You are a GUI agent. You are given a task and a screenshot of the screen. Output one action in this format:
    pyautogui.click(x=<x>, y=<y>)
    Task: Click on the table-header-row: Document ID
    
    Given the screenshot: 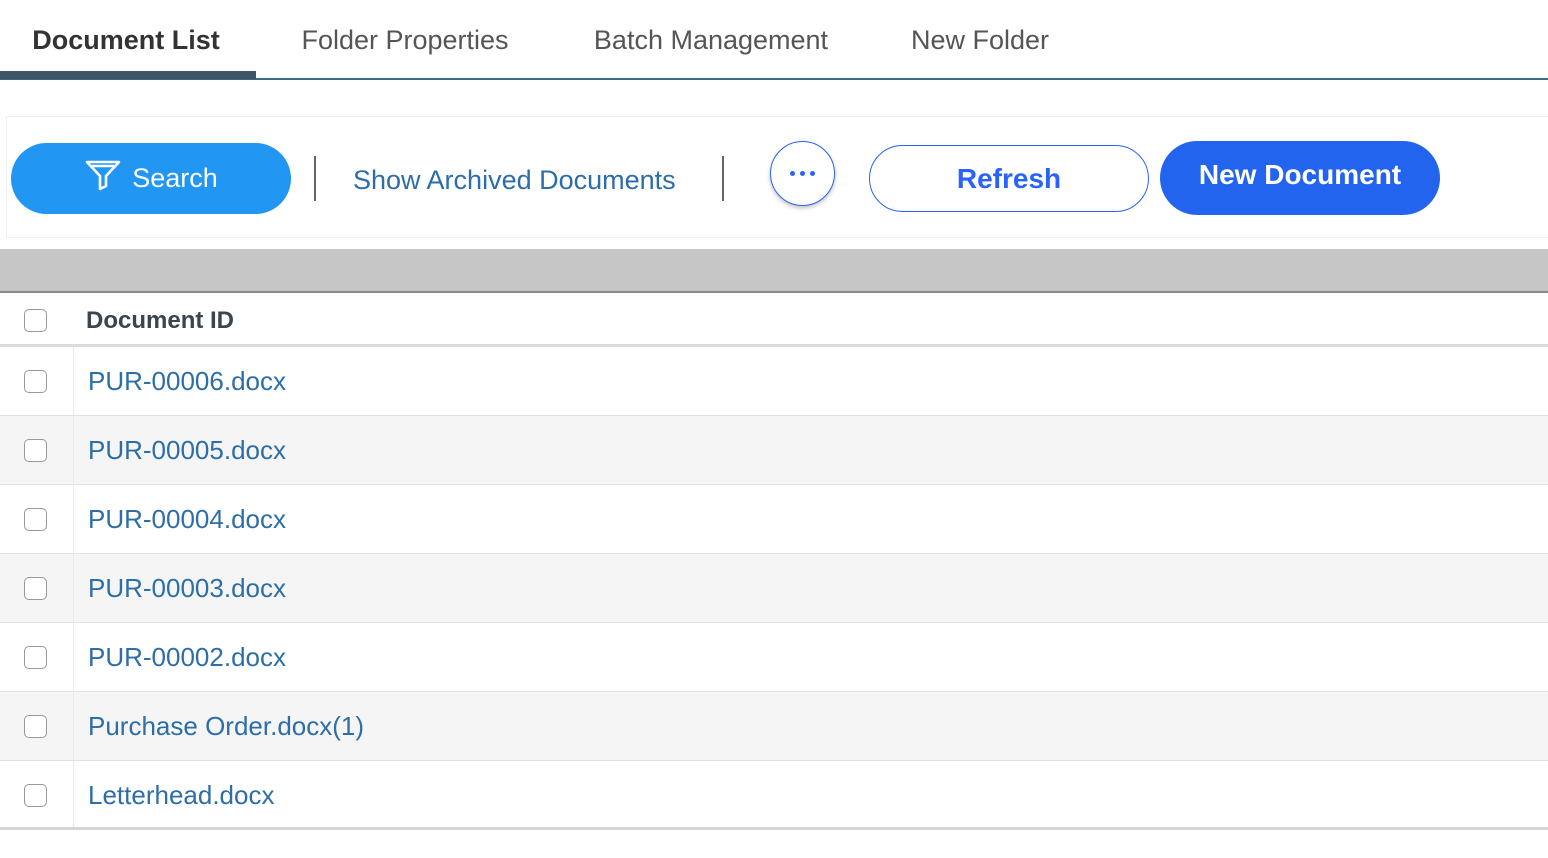 What is the action you would take?
    pyautogui.click(x=774, y=321)
    